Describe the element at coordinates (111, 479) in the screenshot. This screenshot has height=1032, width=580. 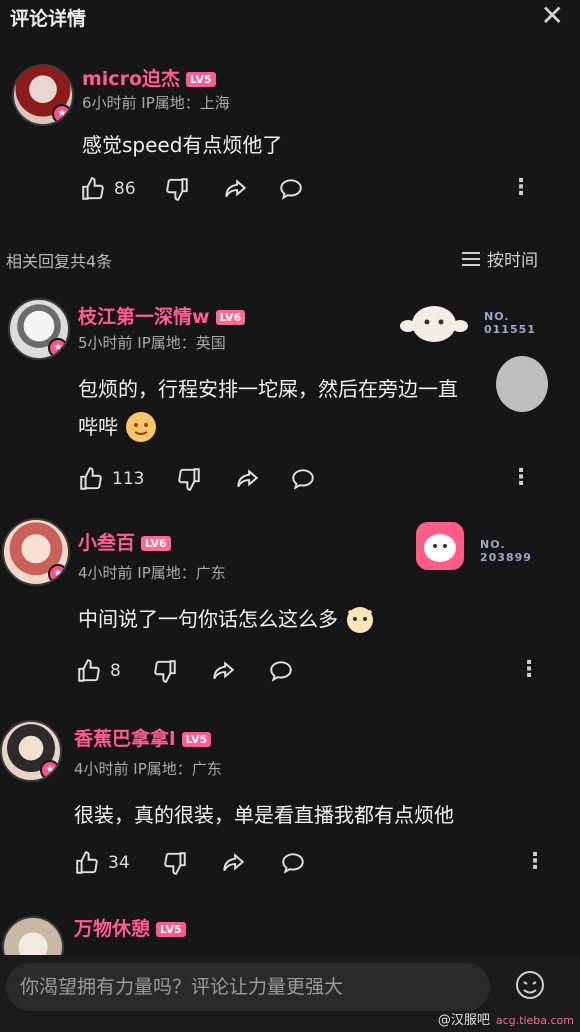
I see `like-button: 113` at that location.